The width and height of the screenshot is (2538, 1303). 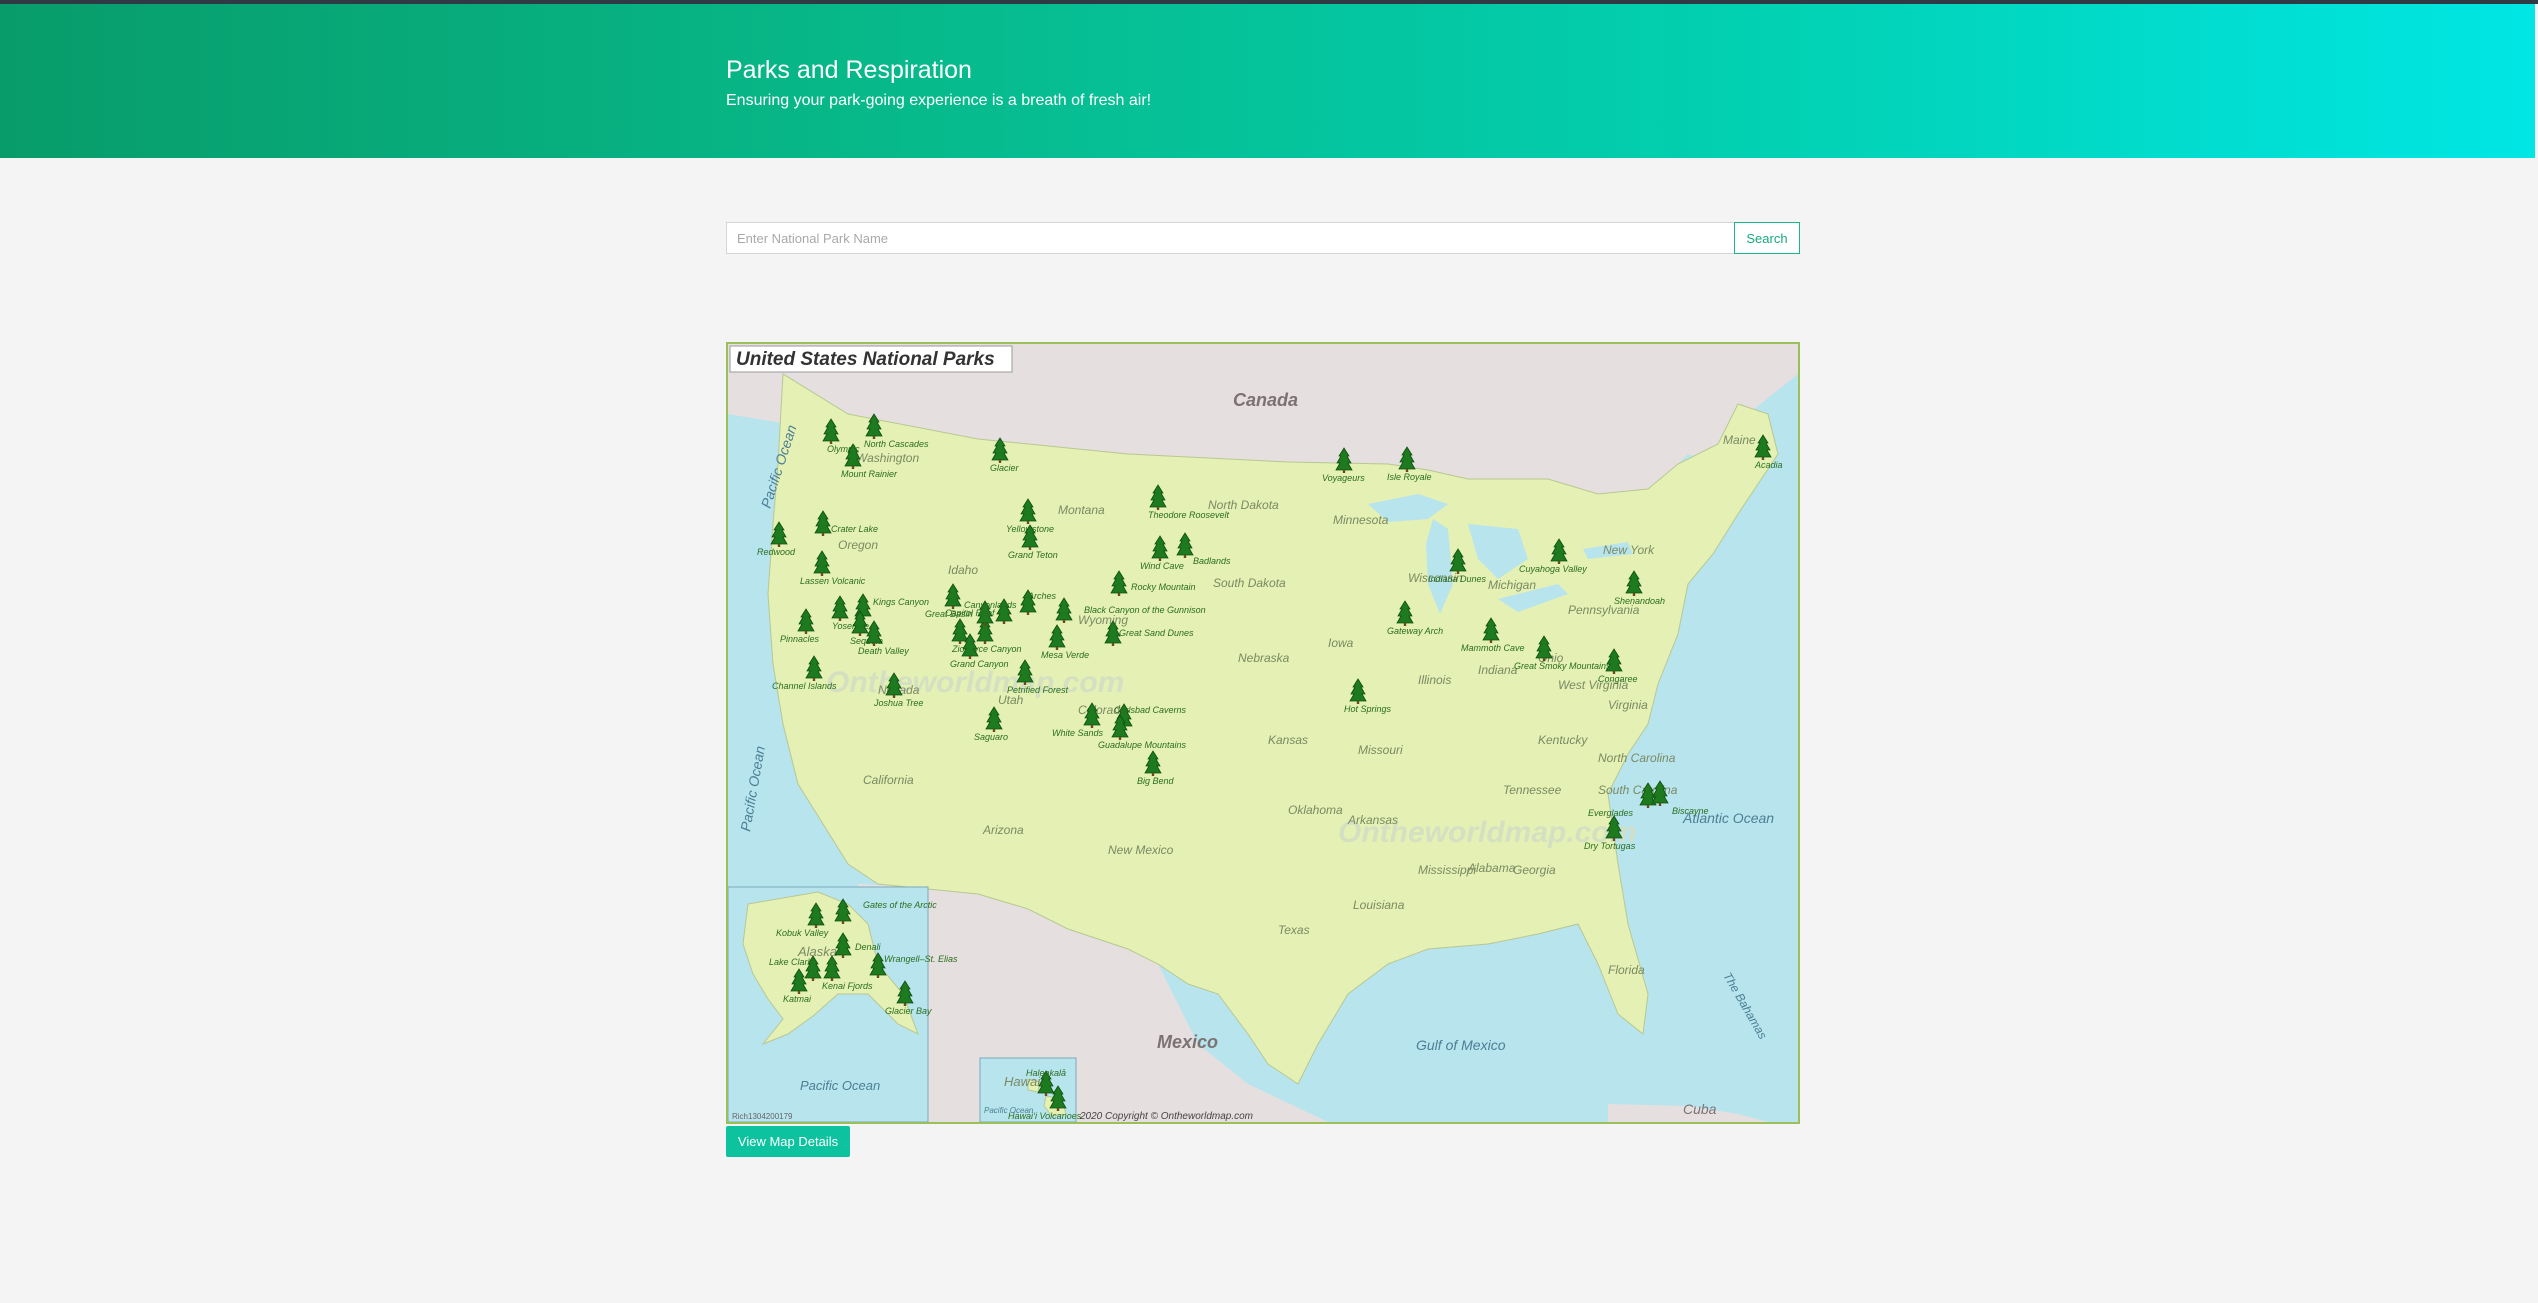 I want to click on park-label: Wind Cave, so click(x=1162, y=566).